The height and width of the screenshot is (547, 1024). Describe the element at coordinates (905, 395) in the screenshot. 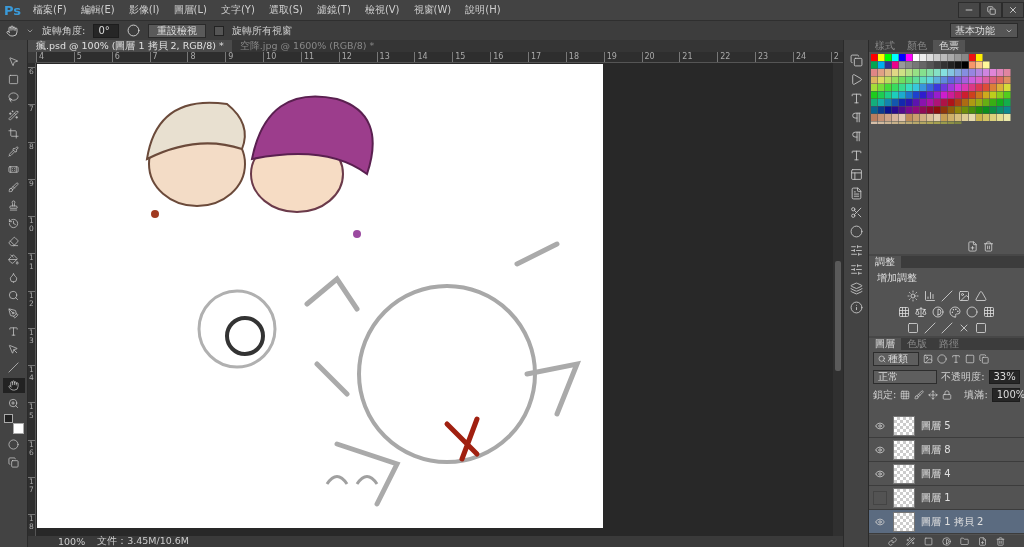

I see `lock-pixels-icon` at that location.